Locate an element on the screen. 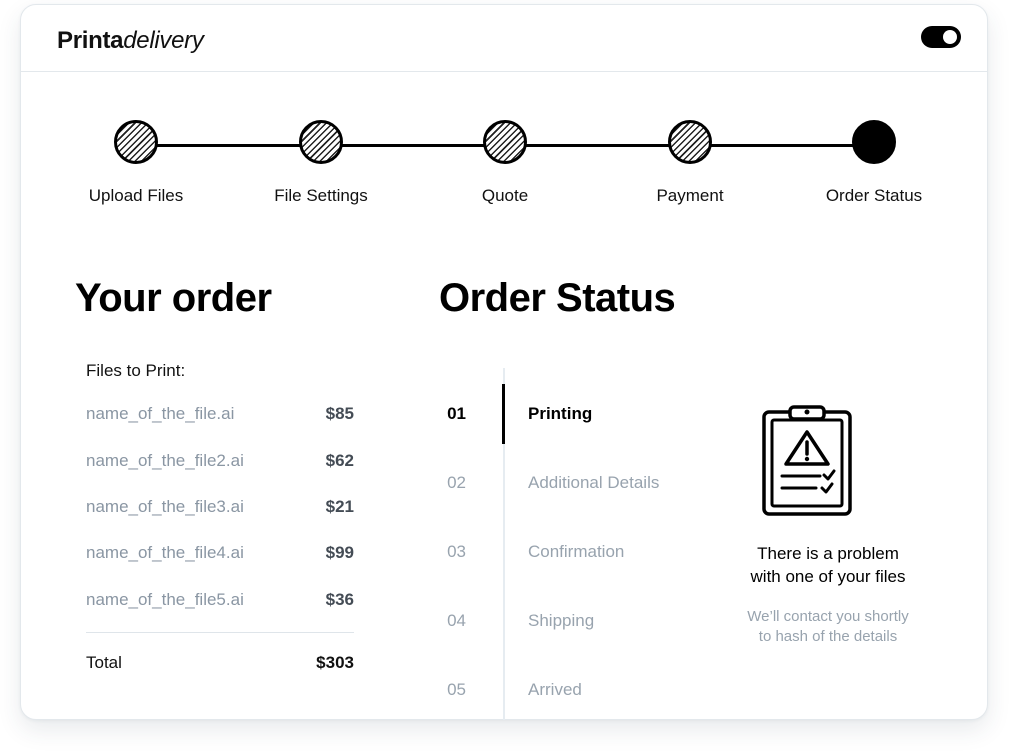 This screenshot has width=1009, height=756. problem-title-line-2: with one of your files is located at coordinates (828, 576).